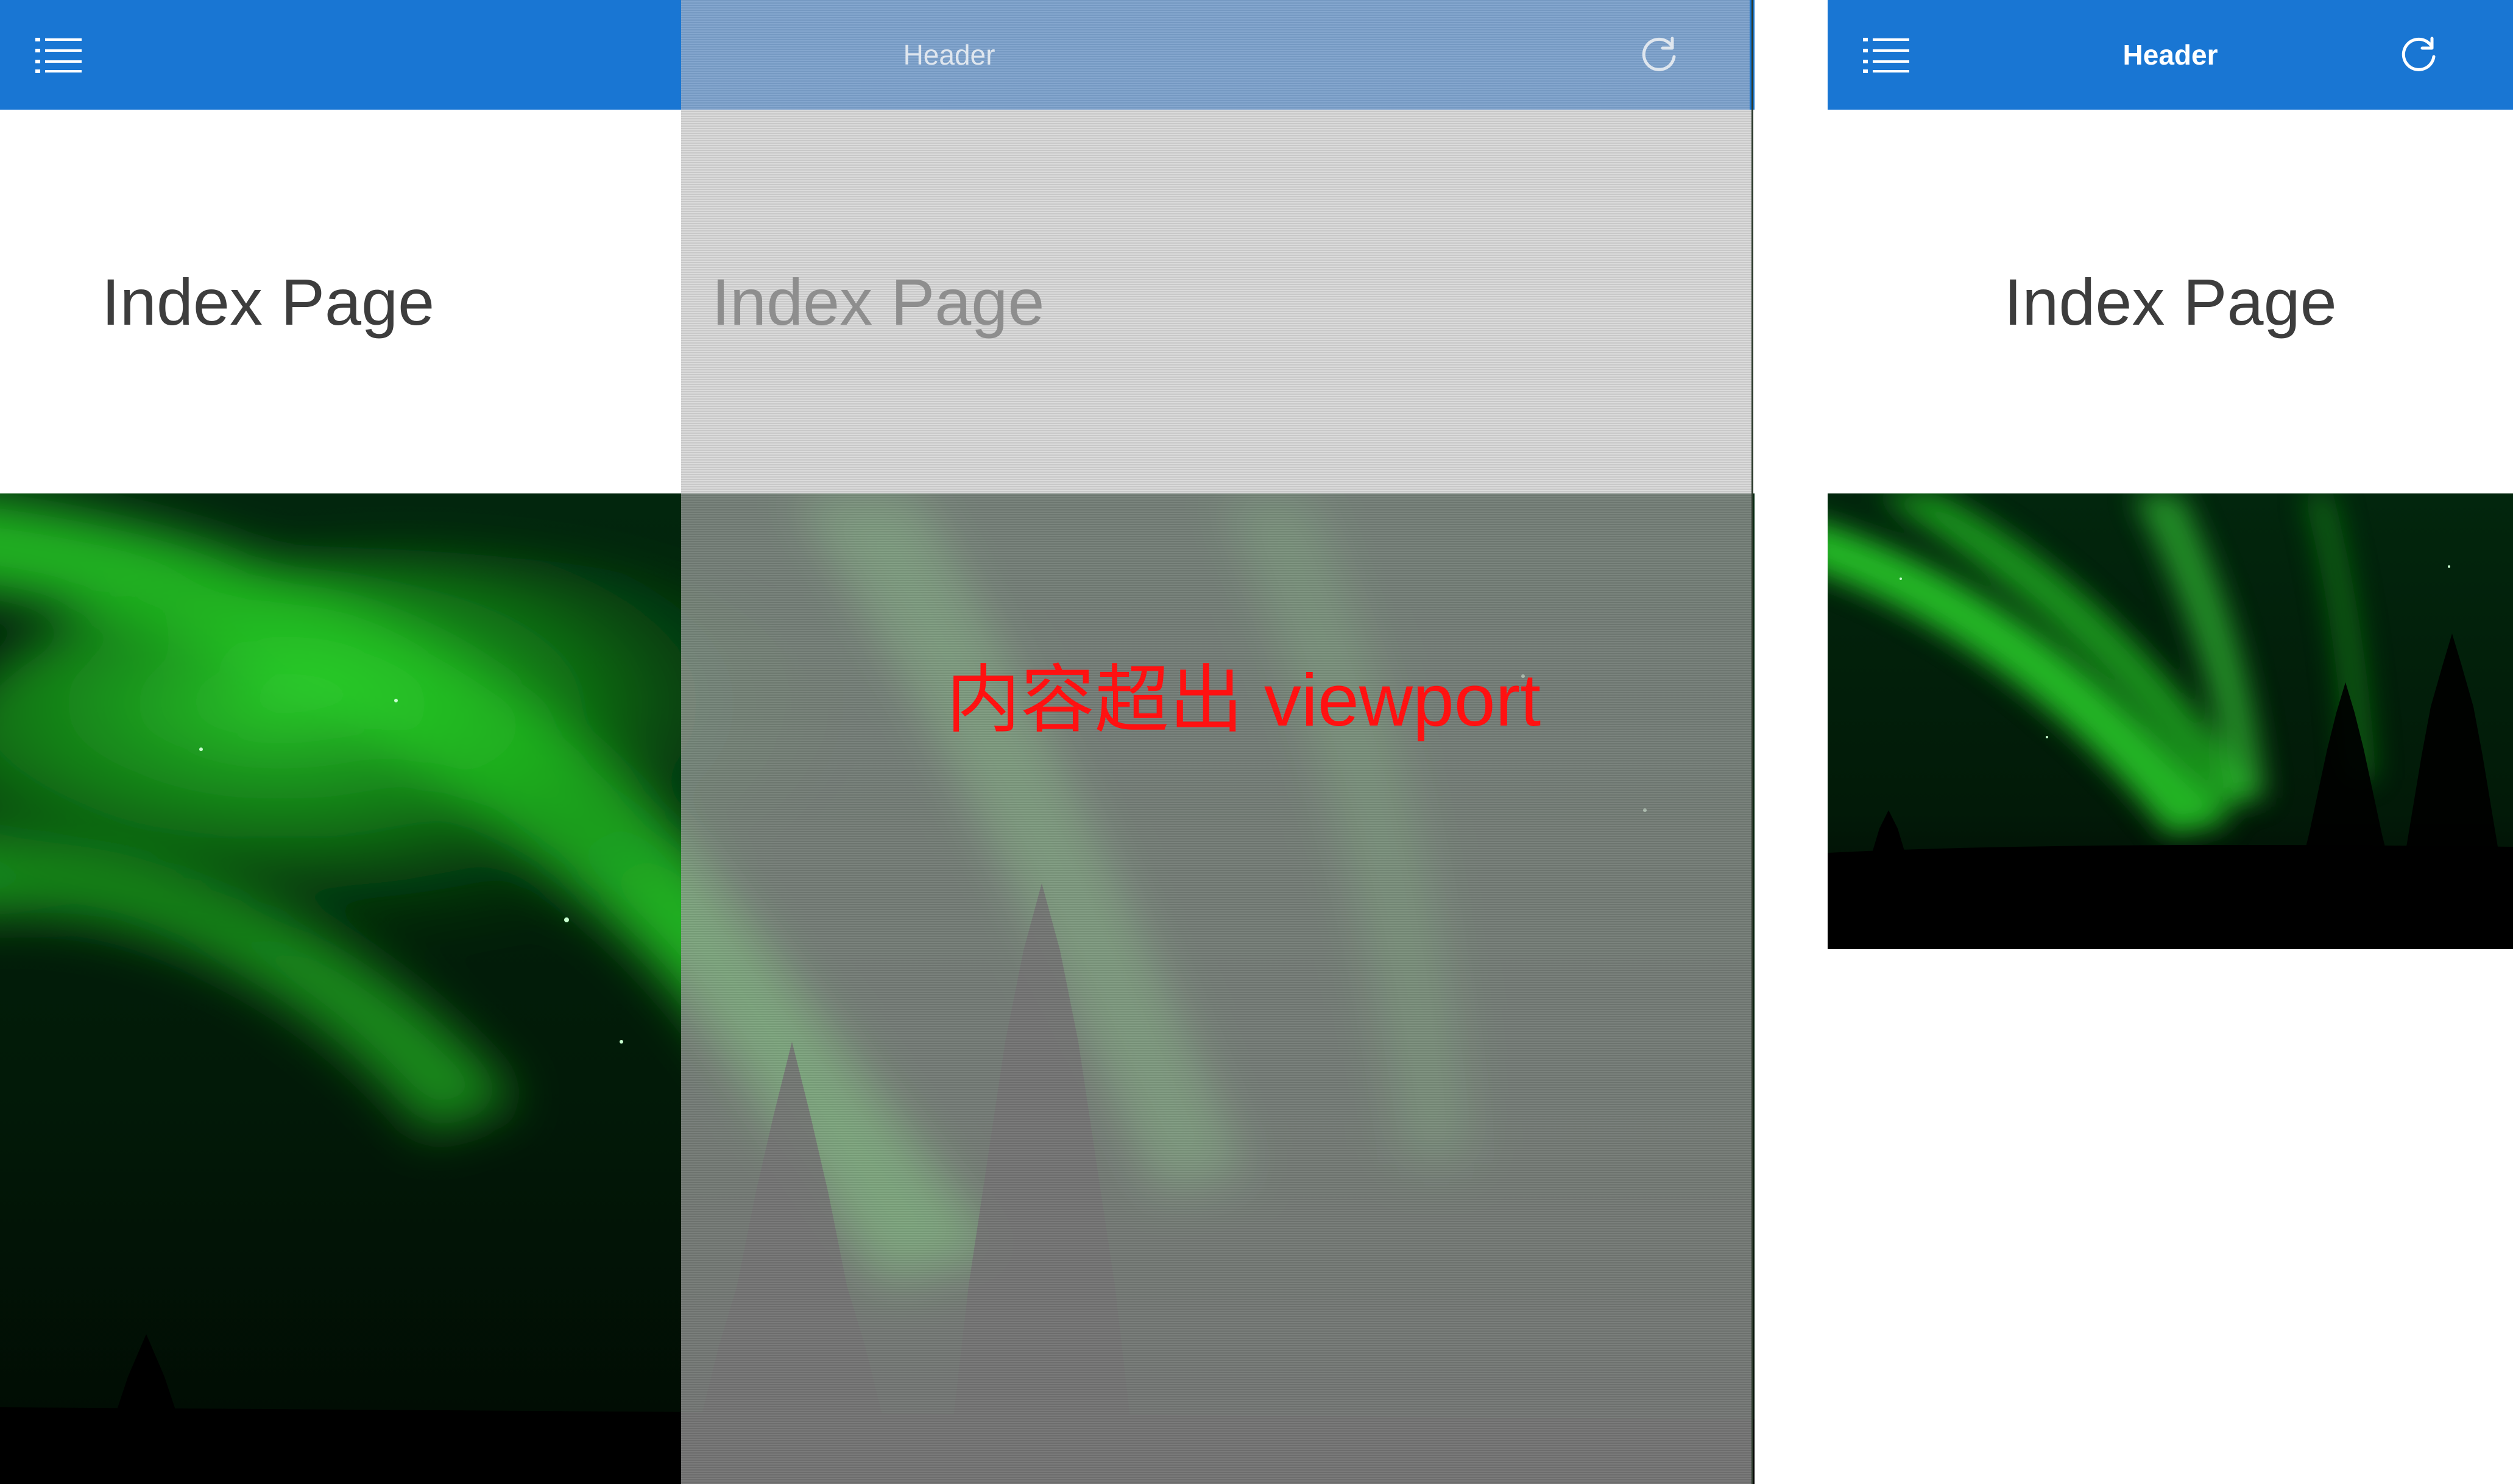 The width and height of the screenshot is (2513, 1484). Describe the element at coordinates (2170, 302) in the screenshot. I see `page-title: Index Page` at that location.